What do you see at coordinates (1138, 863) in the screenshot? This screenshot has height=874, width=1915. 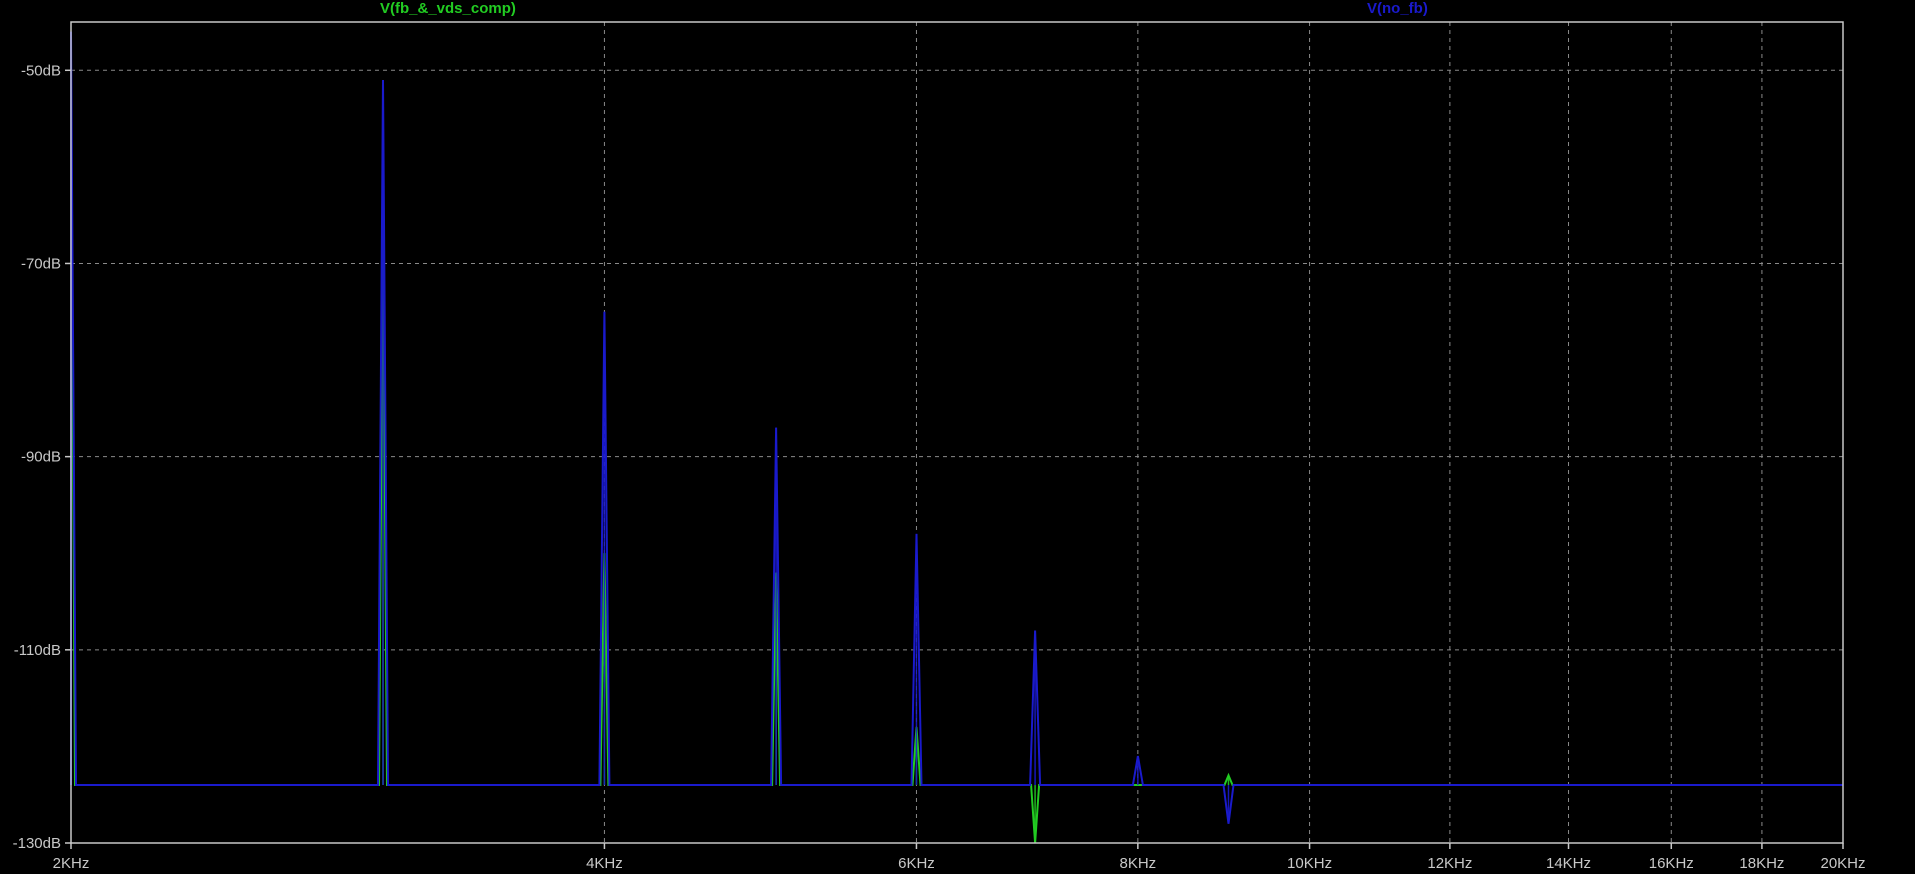 I see `x-tick-label: 8KHz` at bounding box center [1138, 863].